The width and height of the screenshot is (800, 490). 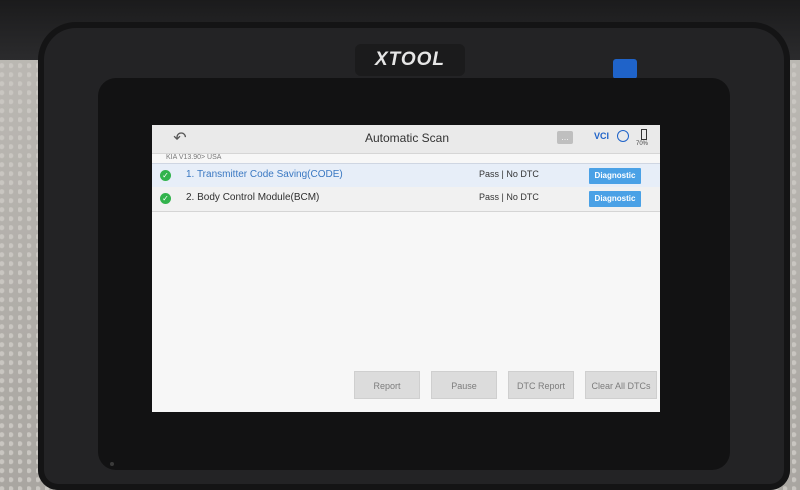 What do you see at coordinates (112, 464) in the screenshot?
I see `sensor-dot` at bounding box center [112, 464].